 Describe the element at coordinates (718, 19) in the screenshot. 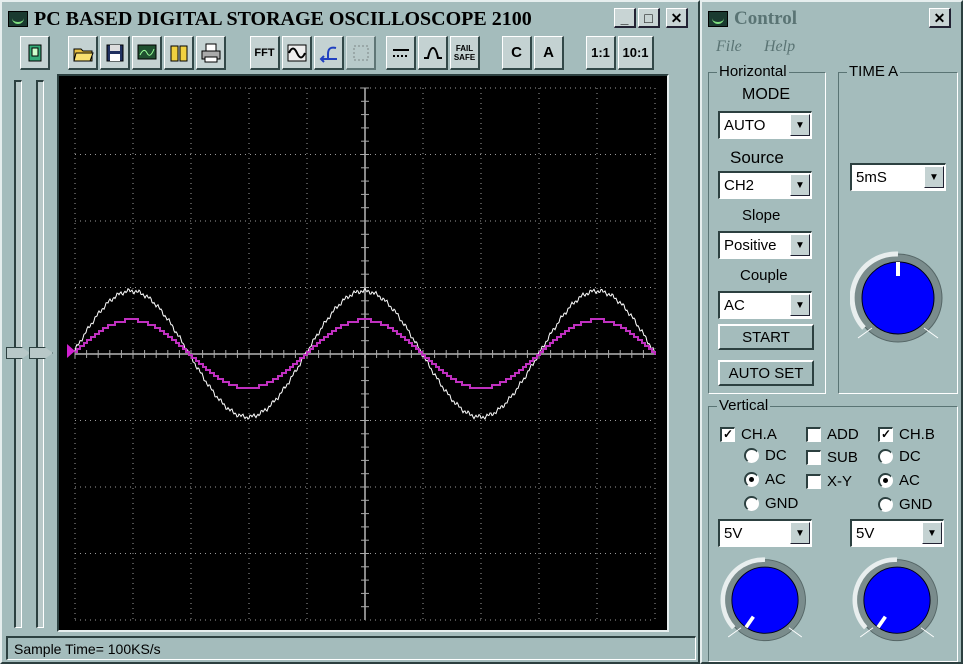

I see `control-app-icon` at that location.